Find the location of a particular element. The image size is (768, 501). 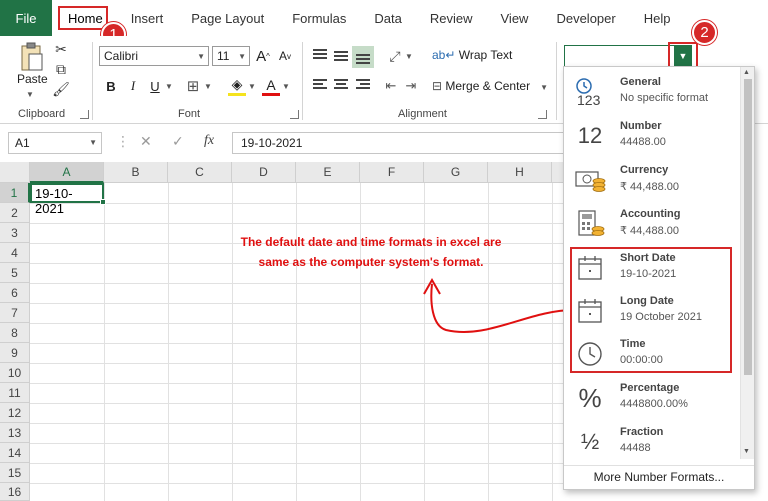

font-color-icon: A is located at coordinates (271, 86).